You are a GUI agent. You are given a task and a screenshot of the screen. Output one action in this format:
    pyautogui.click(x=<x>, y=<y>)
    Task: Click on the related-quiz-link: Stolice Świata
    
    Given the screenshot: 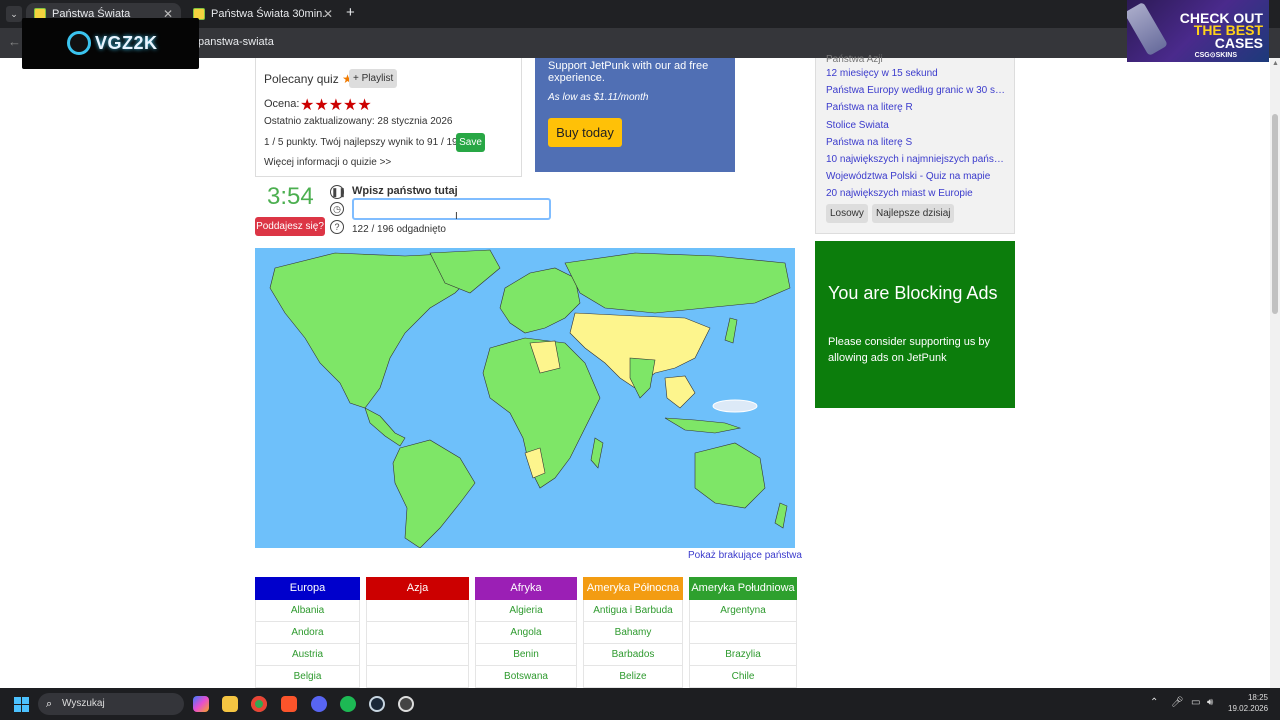 What is the action you would take?
    pyautogui.click(x=916, y=125)
    